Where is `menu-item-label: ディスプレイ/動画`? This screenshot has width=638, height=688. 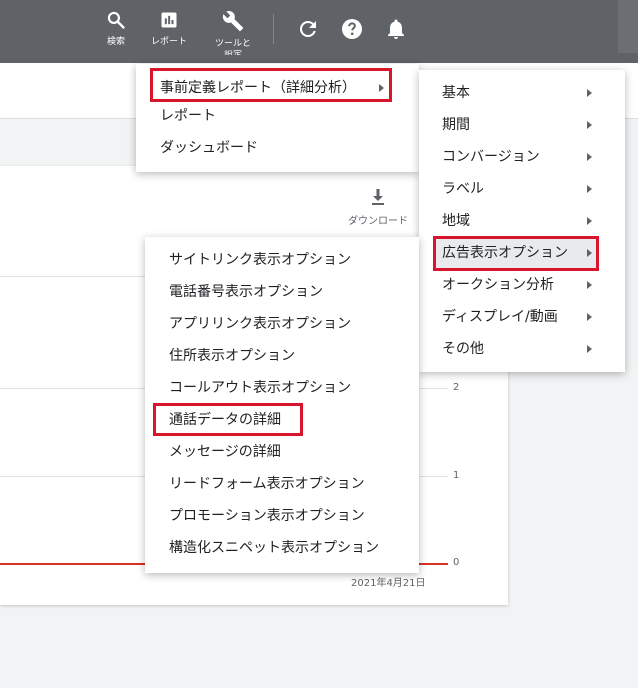
menu-item-label: ディスプレイ/動画 is located at coordinates (500, 317).